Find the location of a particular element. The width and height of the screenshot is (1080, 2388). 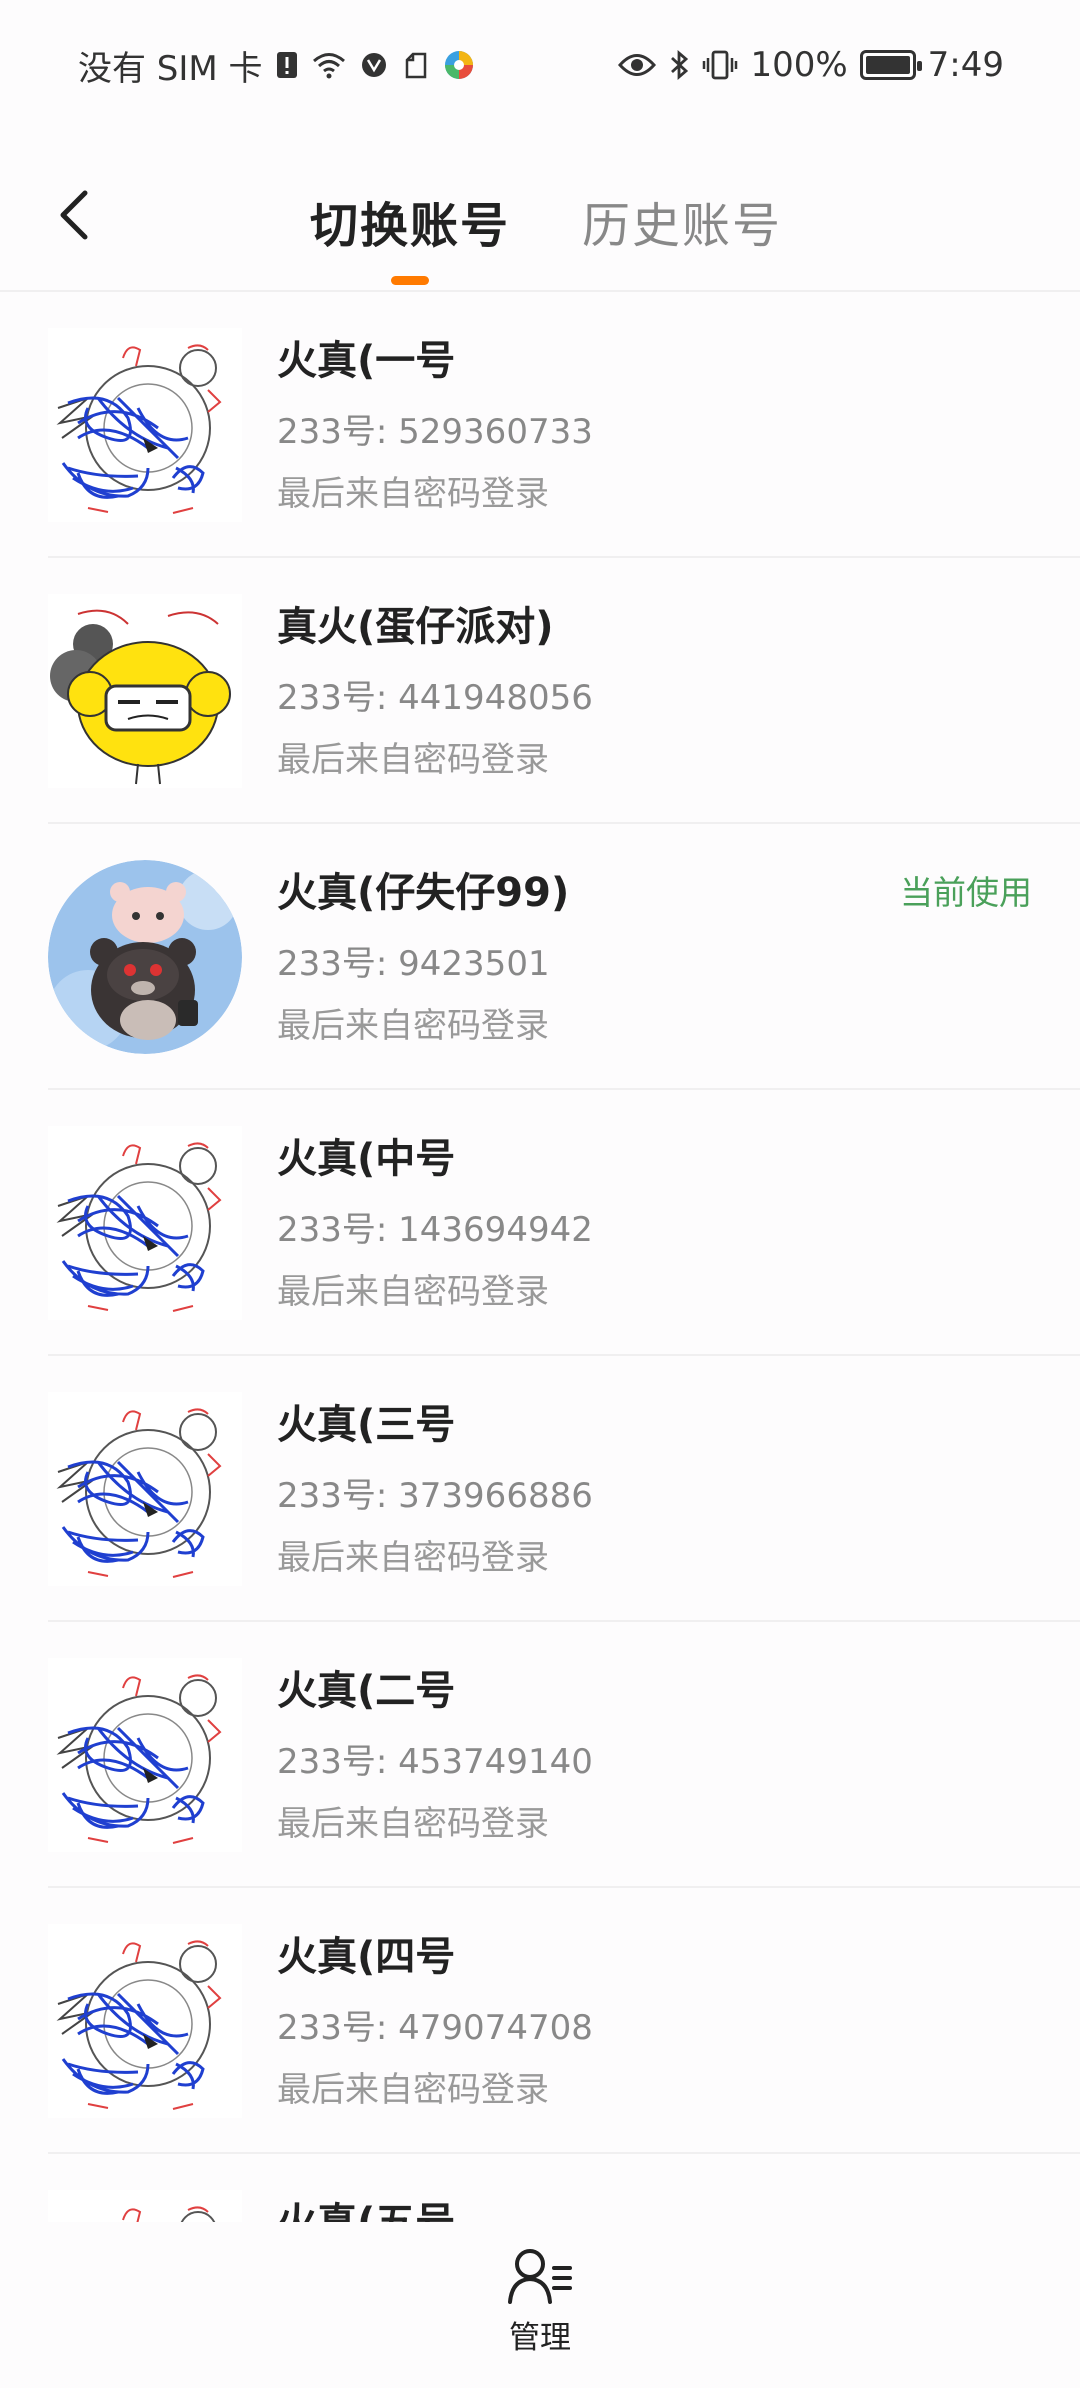

vibrate-icon is located at coordinates (720, 65).